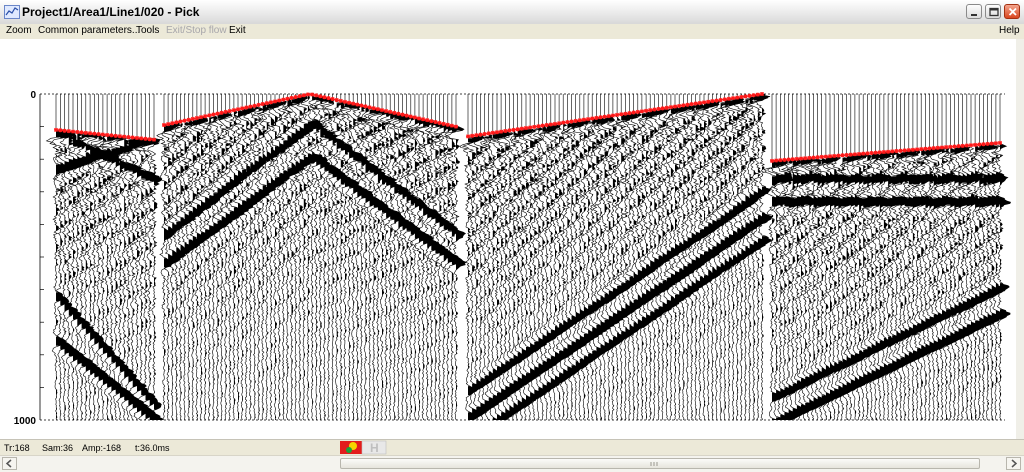 This screenshot has width=1024, height=472. I want to click on minimize-button, so click(974, 11).